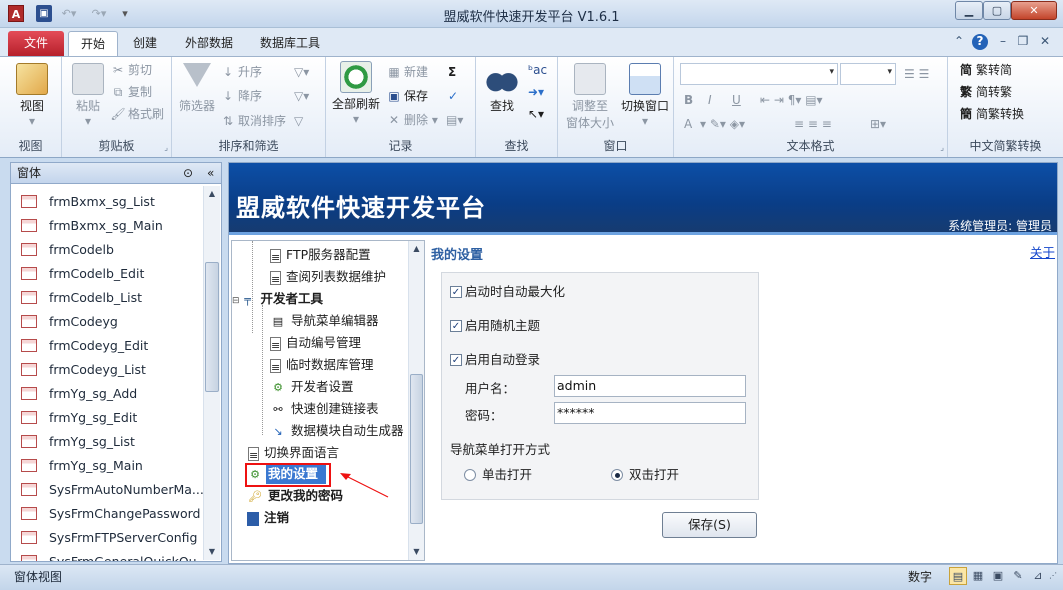  Describe the element at coordinates (722, 124) in the screenshot. I see `highlight-icons: ▾ ✎▾ ◈▾` at that location.